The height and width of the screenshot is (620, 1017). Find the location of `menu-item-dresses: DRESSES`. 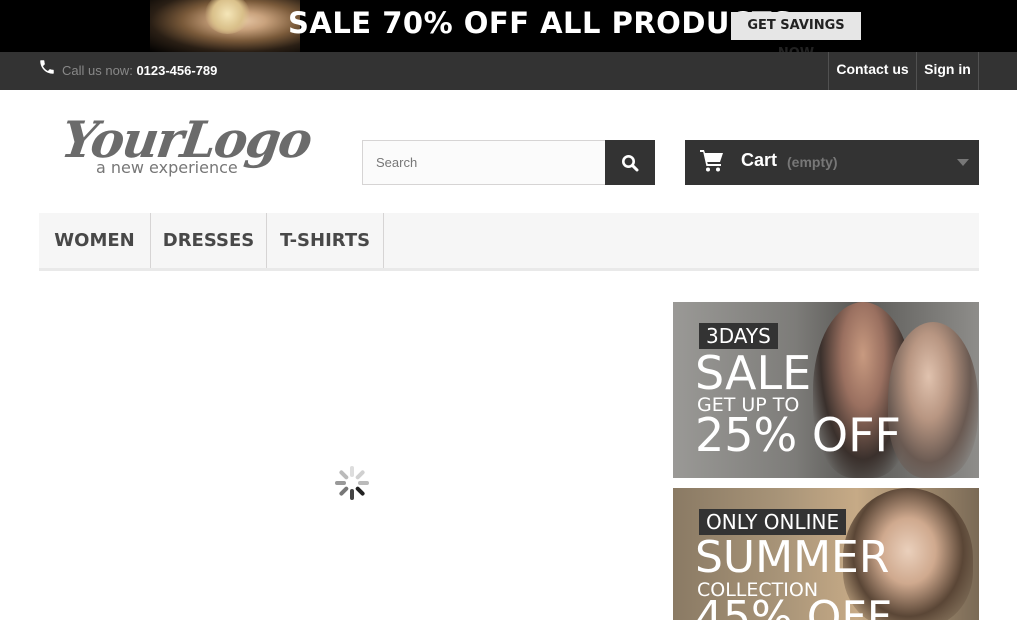

menu-item-dresses: DRESSES is located at coordinates (209, 240).